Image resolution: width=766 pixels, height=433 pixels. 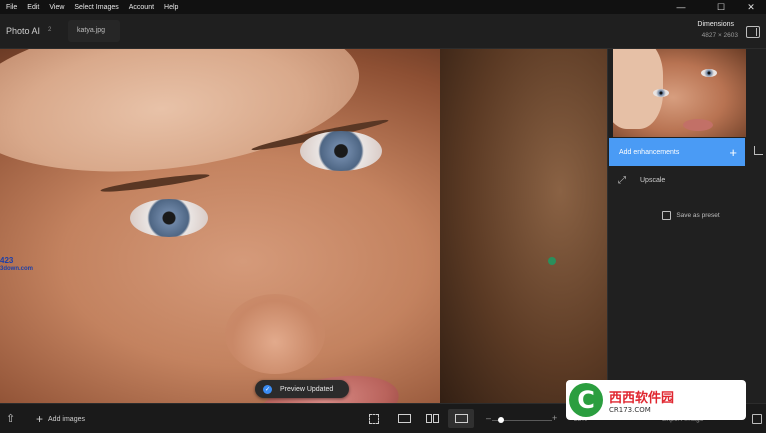 What do you see at coordinates (91, 30) in the screenshot?
I see `file-name: katya.jpg` at bounding box center [91, 30].